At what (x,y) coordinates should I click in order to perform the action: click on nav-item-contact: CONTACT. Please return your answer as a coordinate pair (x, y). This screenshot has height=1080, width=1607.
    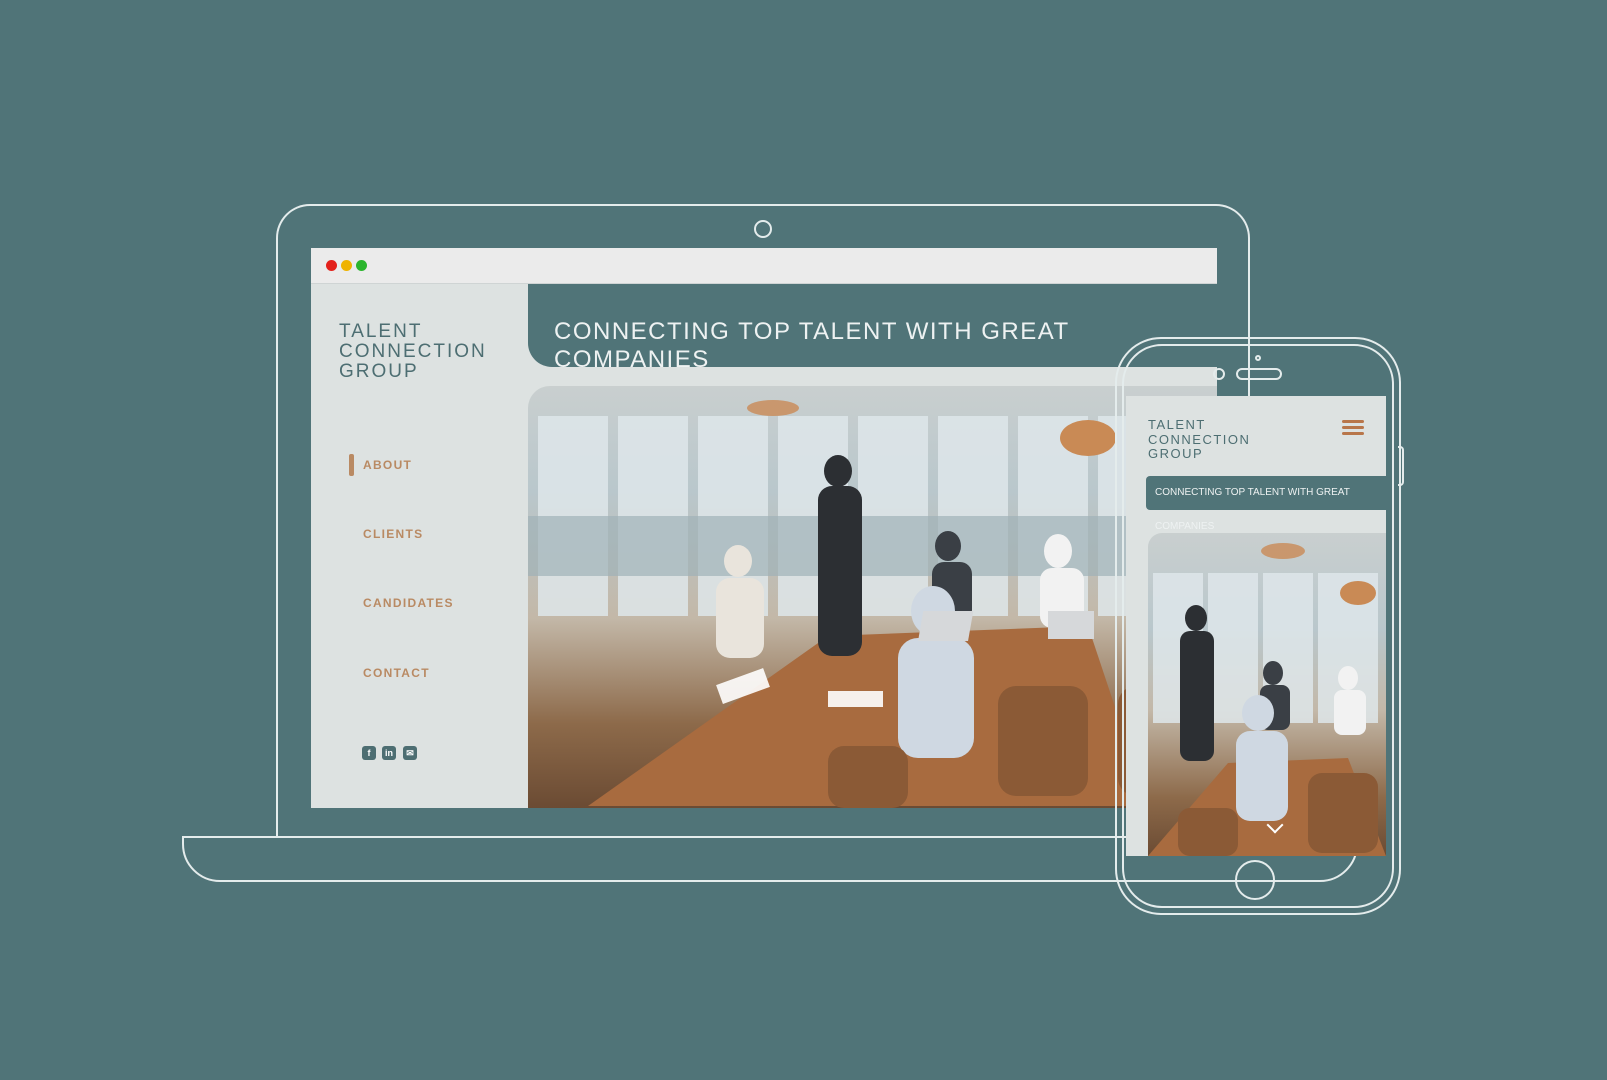
    Looking at the image, I should click on (431, 673).